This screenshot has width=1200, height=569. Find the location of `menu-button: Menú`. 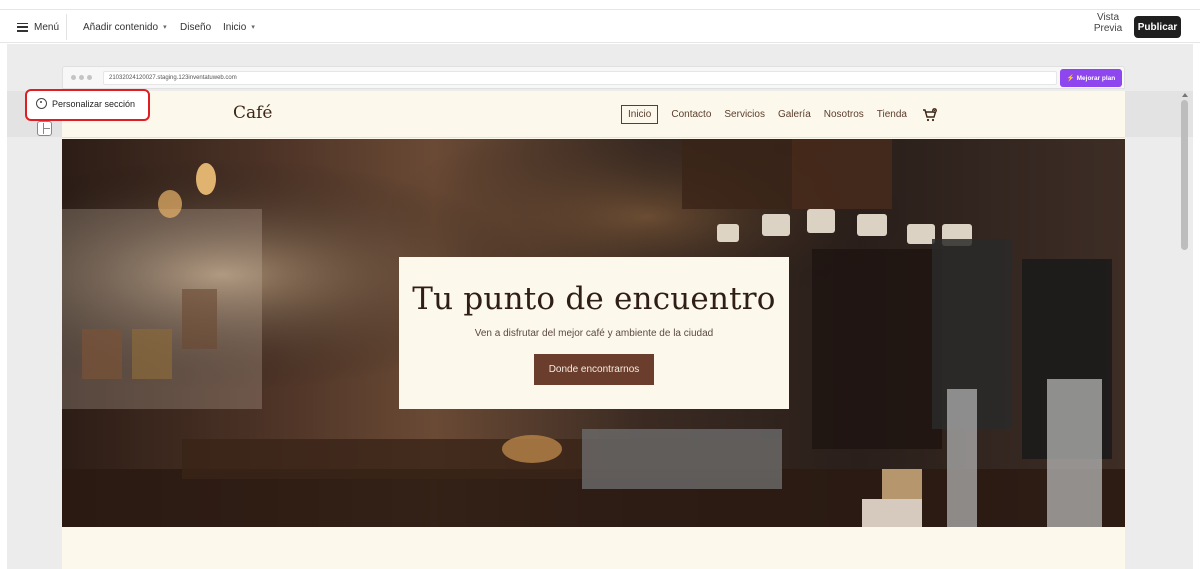

menu-button: Menú is located at coordinates (38, 27).